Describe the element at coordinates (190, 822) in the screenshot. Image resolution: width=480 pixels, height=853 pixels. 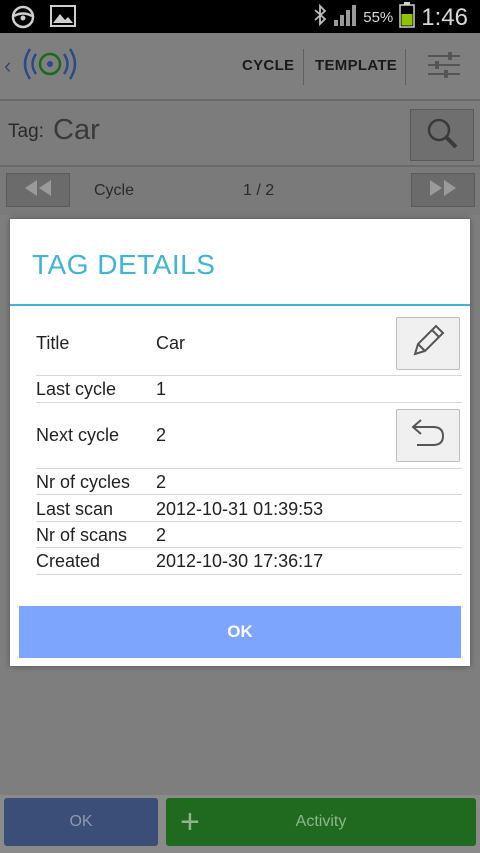
I see `plus-icon: +` at that location.